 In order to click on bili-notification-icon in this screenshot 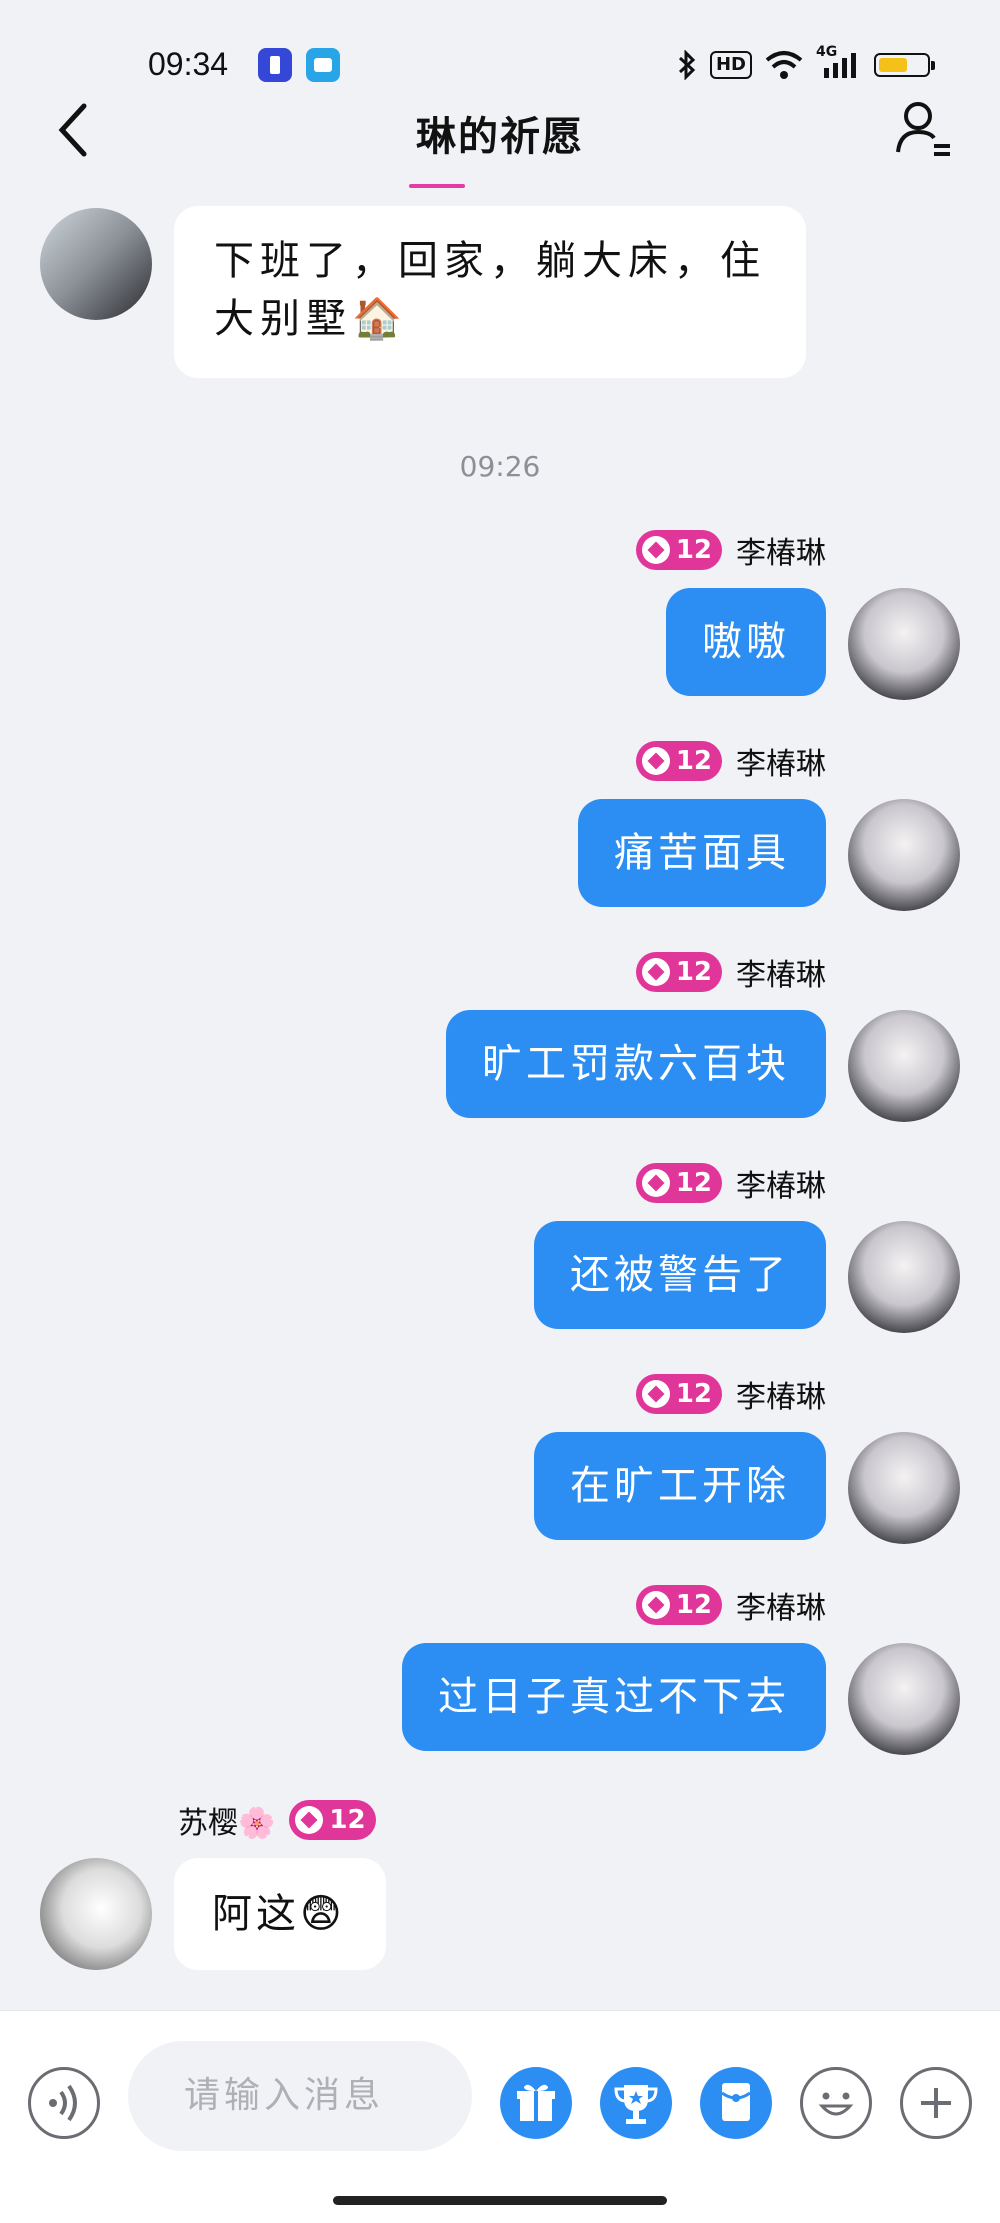, I will do `click(323, 65)`.